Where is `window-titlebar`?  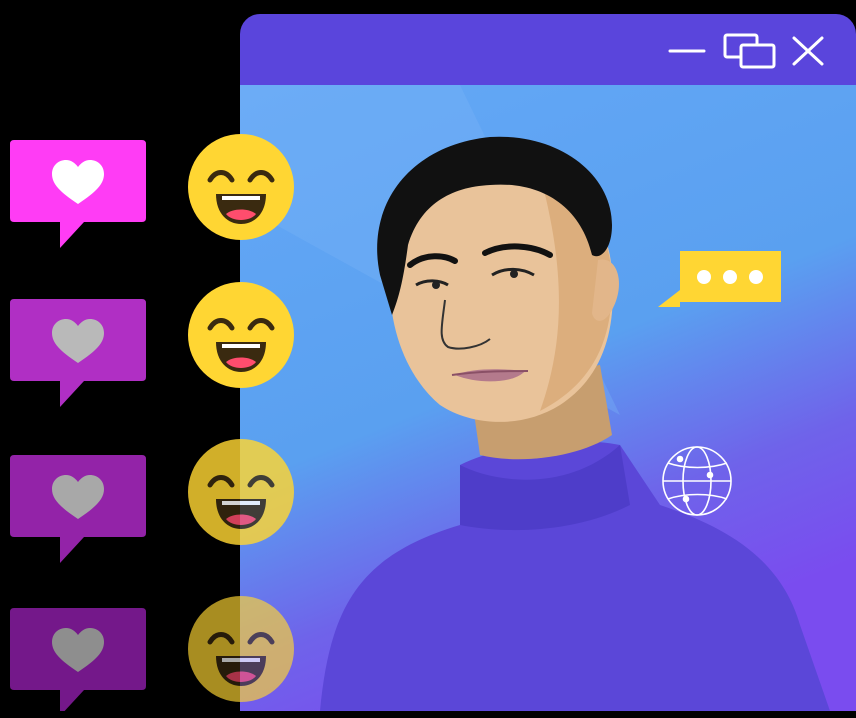 window-titlebar is located at coordinates (548, 49).